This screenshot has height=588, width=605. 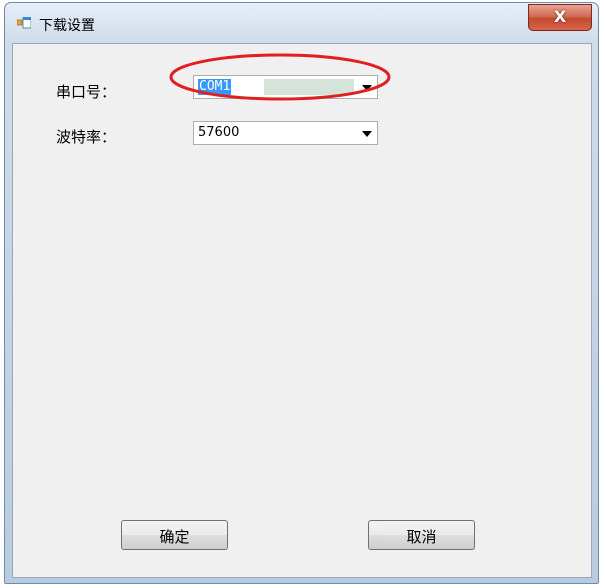 I want to click on serial-port-select: COM1, so click(x=285, y=87).